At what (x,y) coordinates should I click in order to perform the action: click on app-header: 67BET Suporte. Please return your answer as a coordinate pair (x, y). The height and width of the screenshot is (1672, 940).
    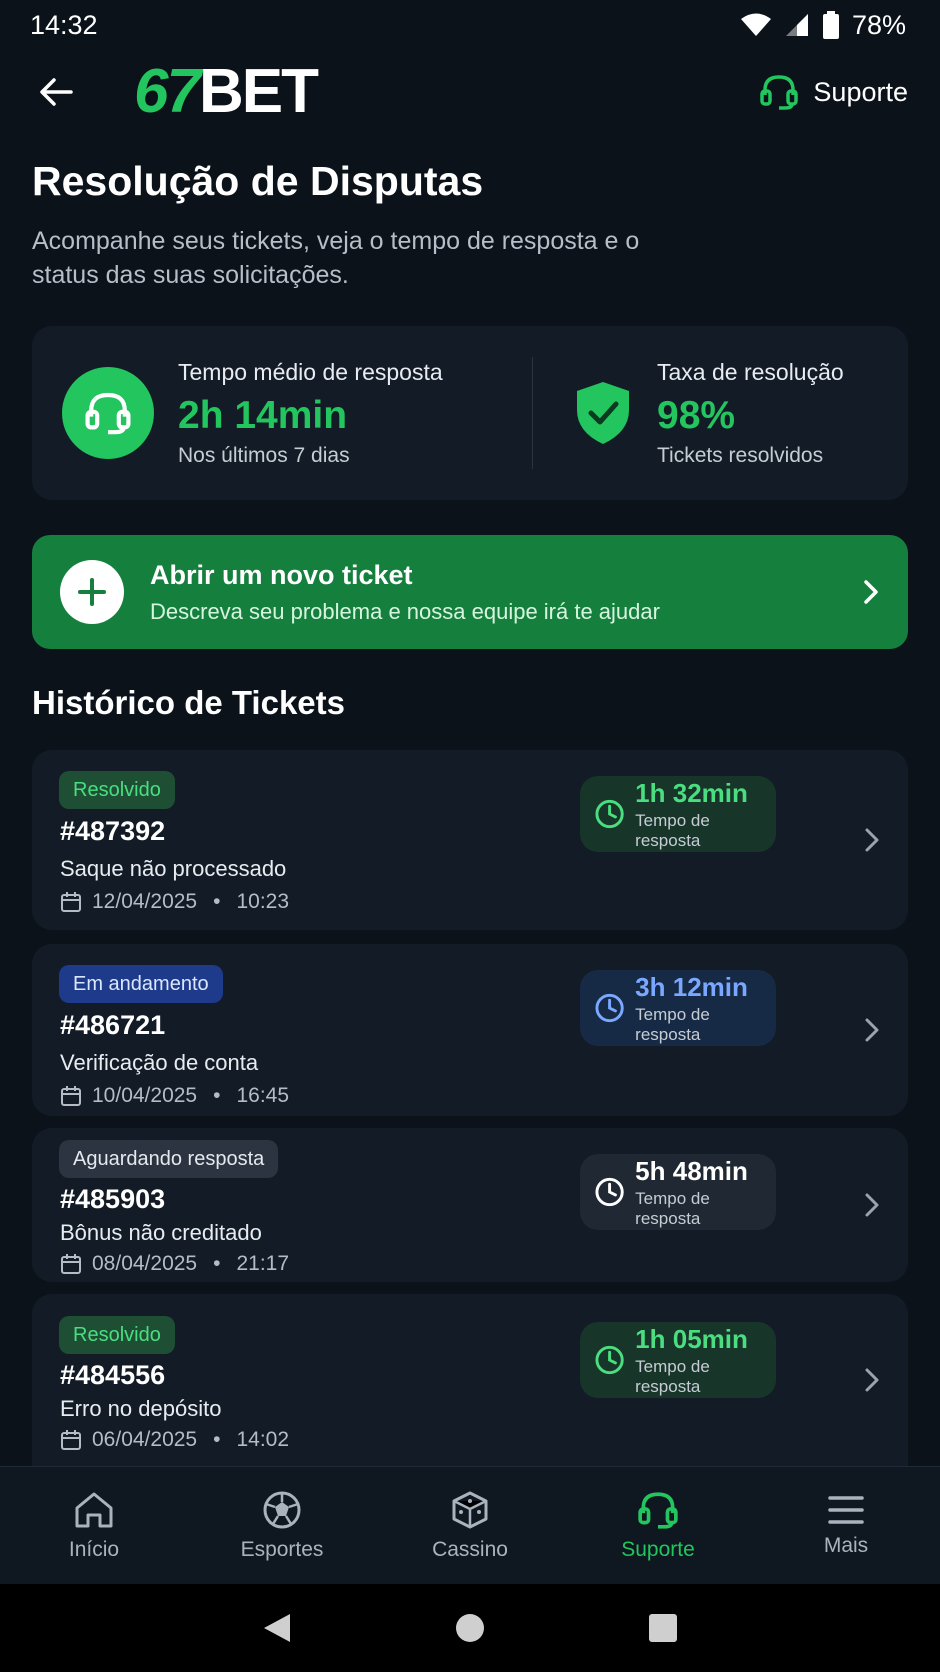
    Looking at the image, I should click on (470, 92).